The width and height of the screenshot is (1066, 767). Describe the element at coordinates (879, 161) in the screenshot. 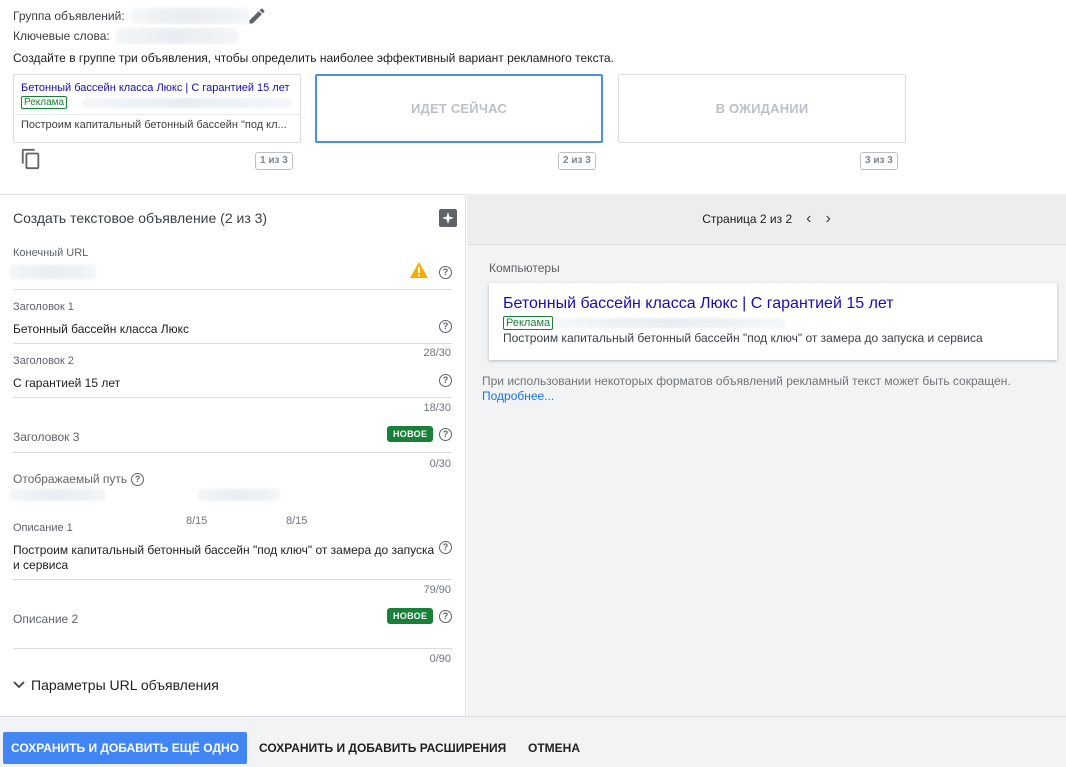

I see `ad-counter-3: 3 из 3` at that location.